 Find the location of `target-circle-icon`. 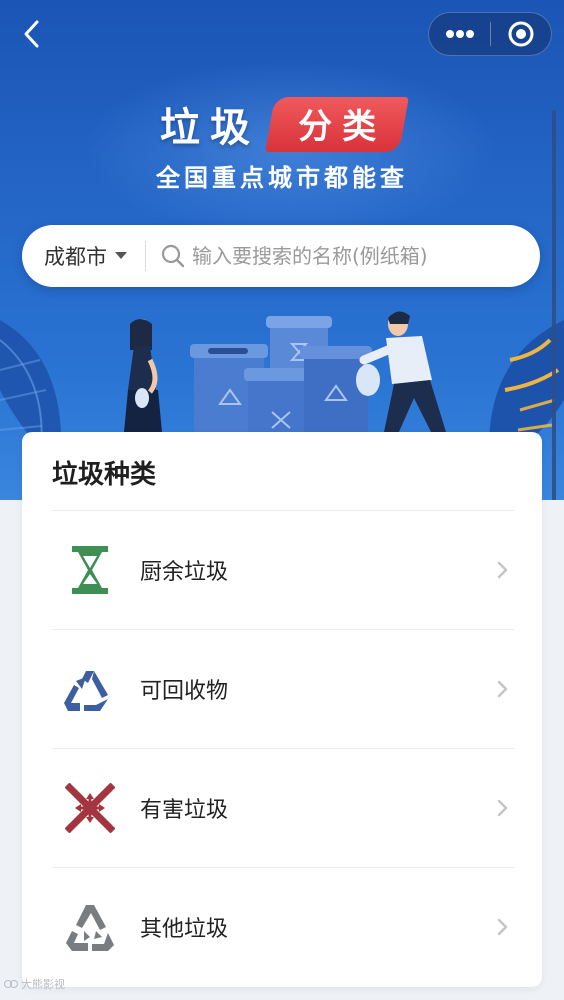

target-circle-icon is located at coordinates (521, 34).